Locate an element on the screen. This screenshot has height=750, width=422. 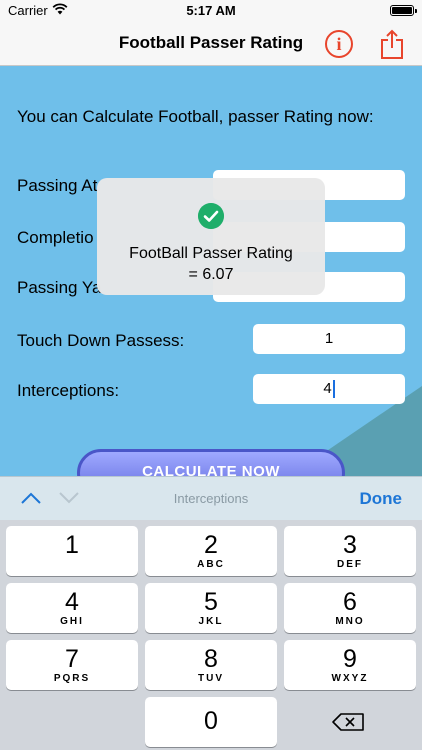
info-icon: i is located at coordinates (339, 44).